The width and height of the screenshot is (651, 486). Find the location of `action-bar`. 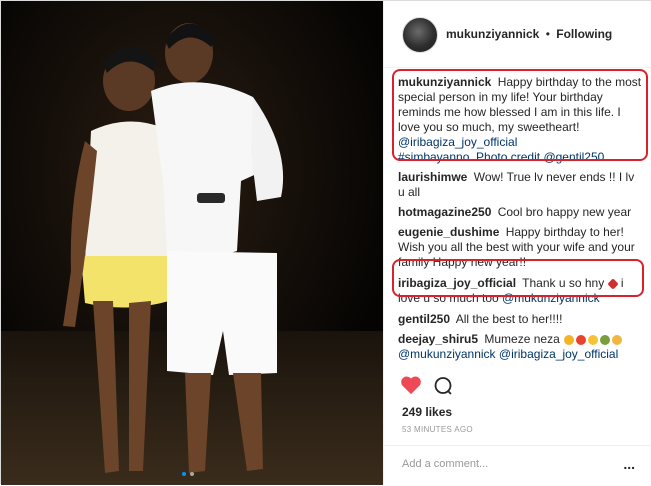

action-bar is located at coordinates (517, 387).